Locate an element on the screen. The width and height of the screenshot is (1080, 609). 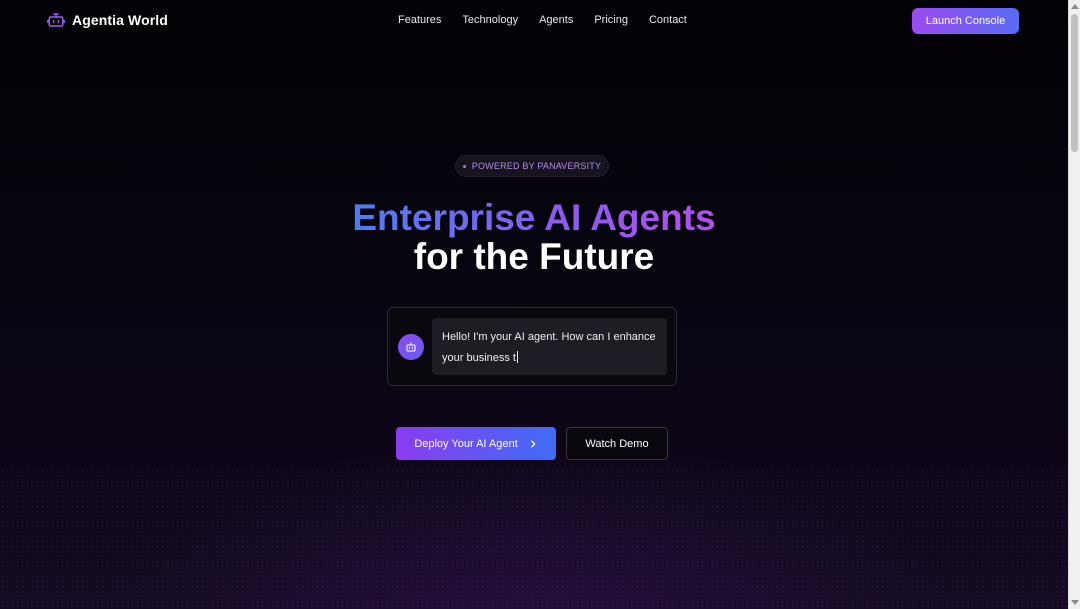
nav-link-technology: Technology is located at coordinates (490, 20).